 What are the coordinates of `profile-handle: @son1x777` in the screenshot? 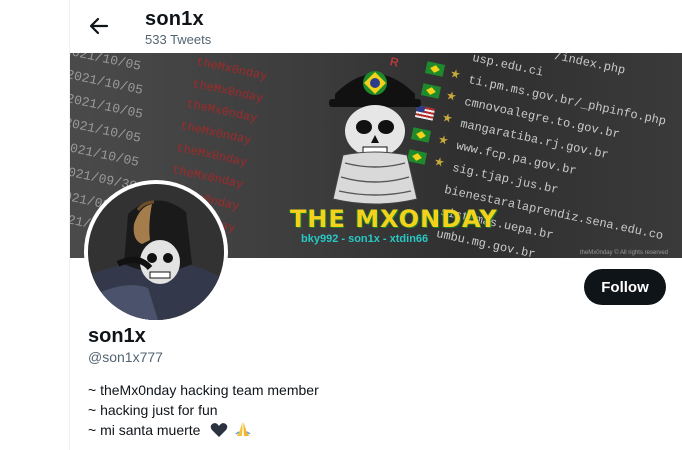 It's located at (125, 357).